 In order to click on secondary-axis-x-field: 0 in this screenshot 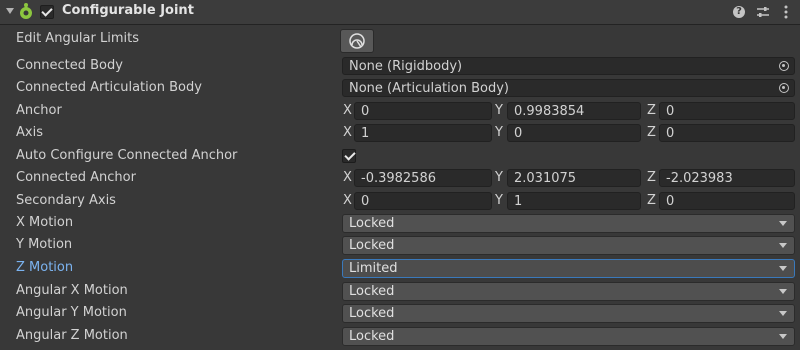, I will do `click(423, 201)`.